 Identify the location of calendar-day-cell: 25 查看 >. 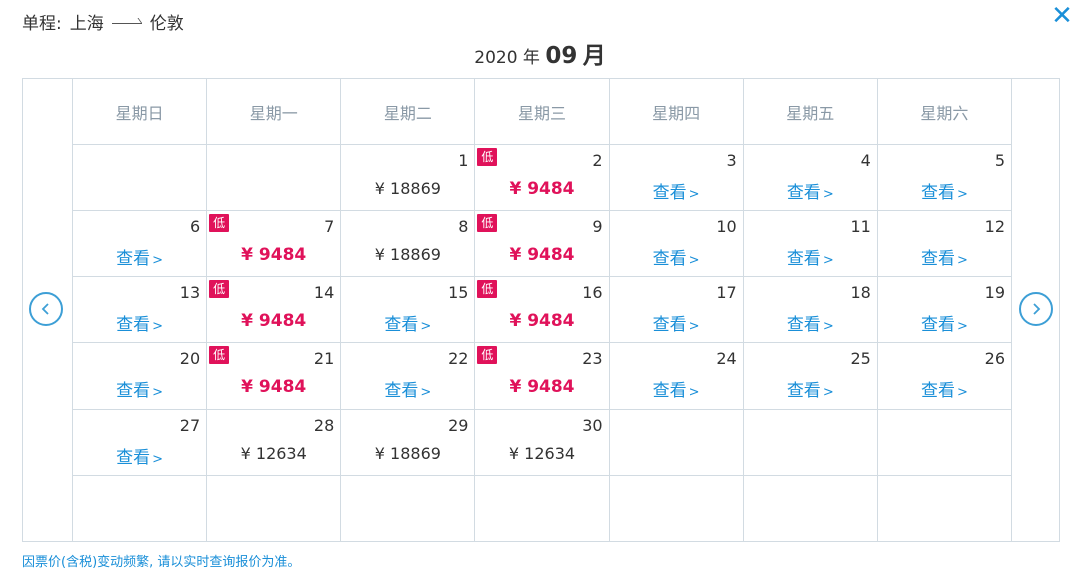
(810, 376).